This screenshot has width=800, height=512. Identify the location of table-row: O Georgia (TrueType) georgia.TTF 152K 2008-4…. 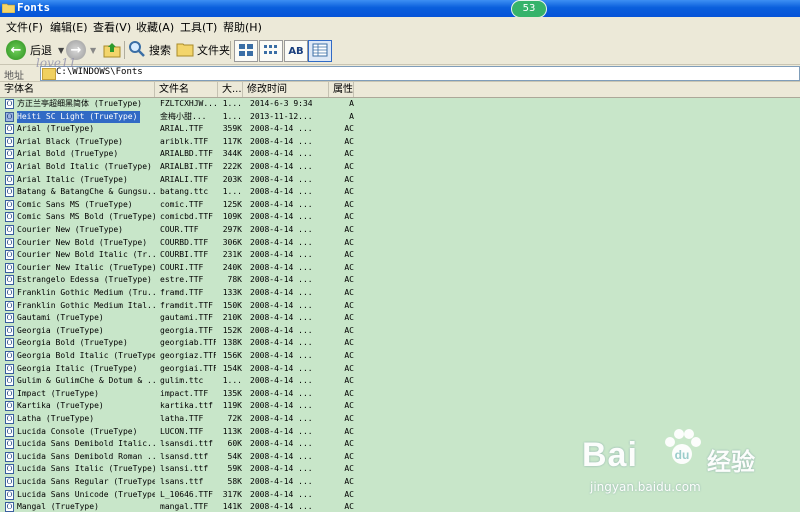
(400, 331).